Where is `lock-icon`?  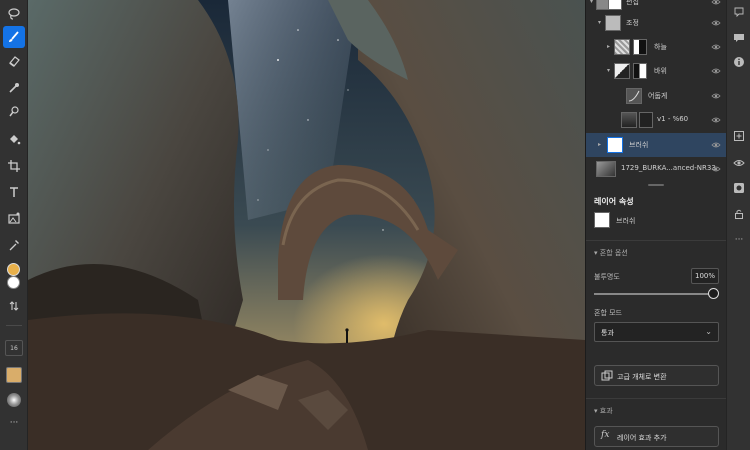
lock-icon is located at coordinates (739, 214).